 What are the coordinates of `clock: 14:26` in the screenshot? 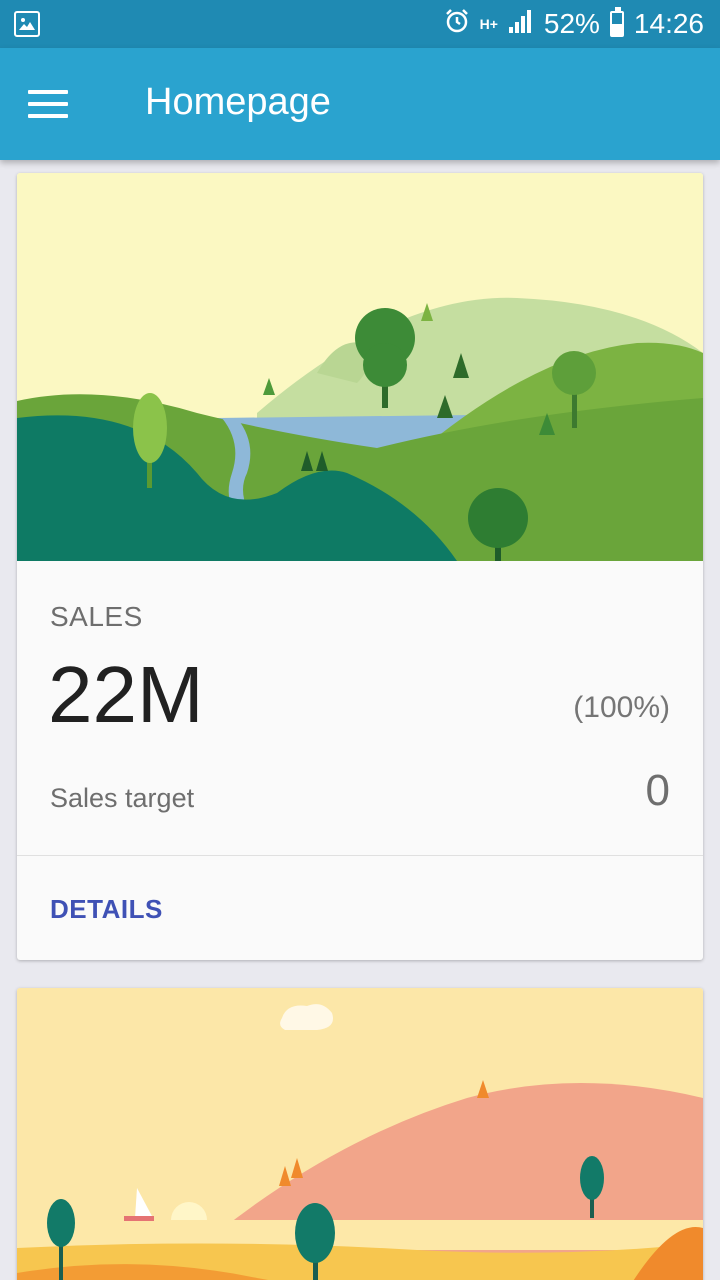 It's located at (668, 23).